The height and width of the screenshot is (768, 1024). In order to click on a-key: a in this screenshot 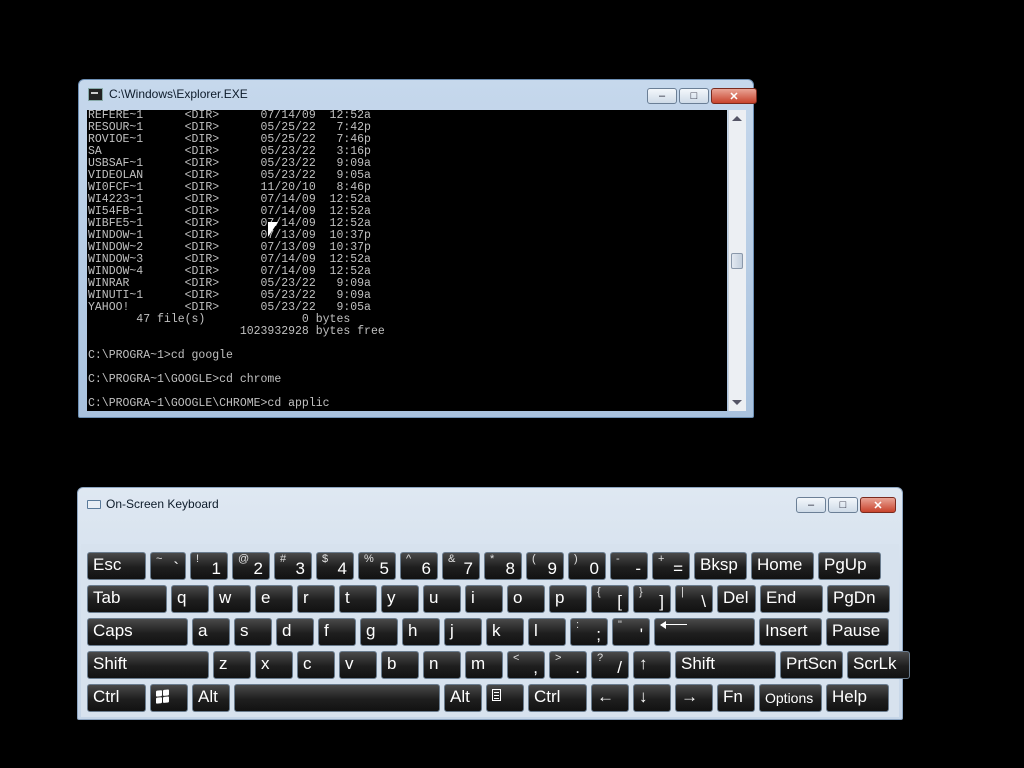, I will do `click(211, 632)`.